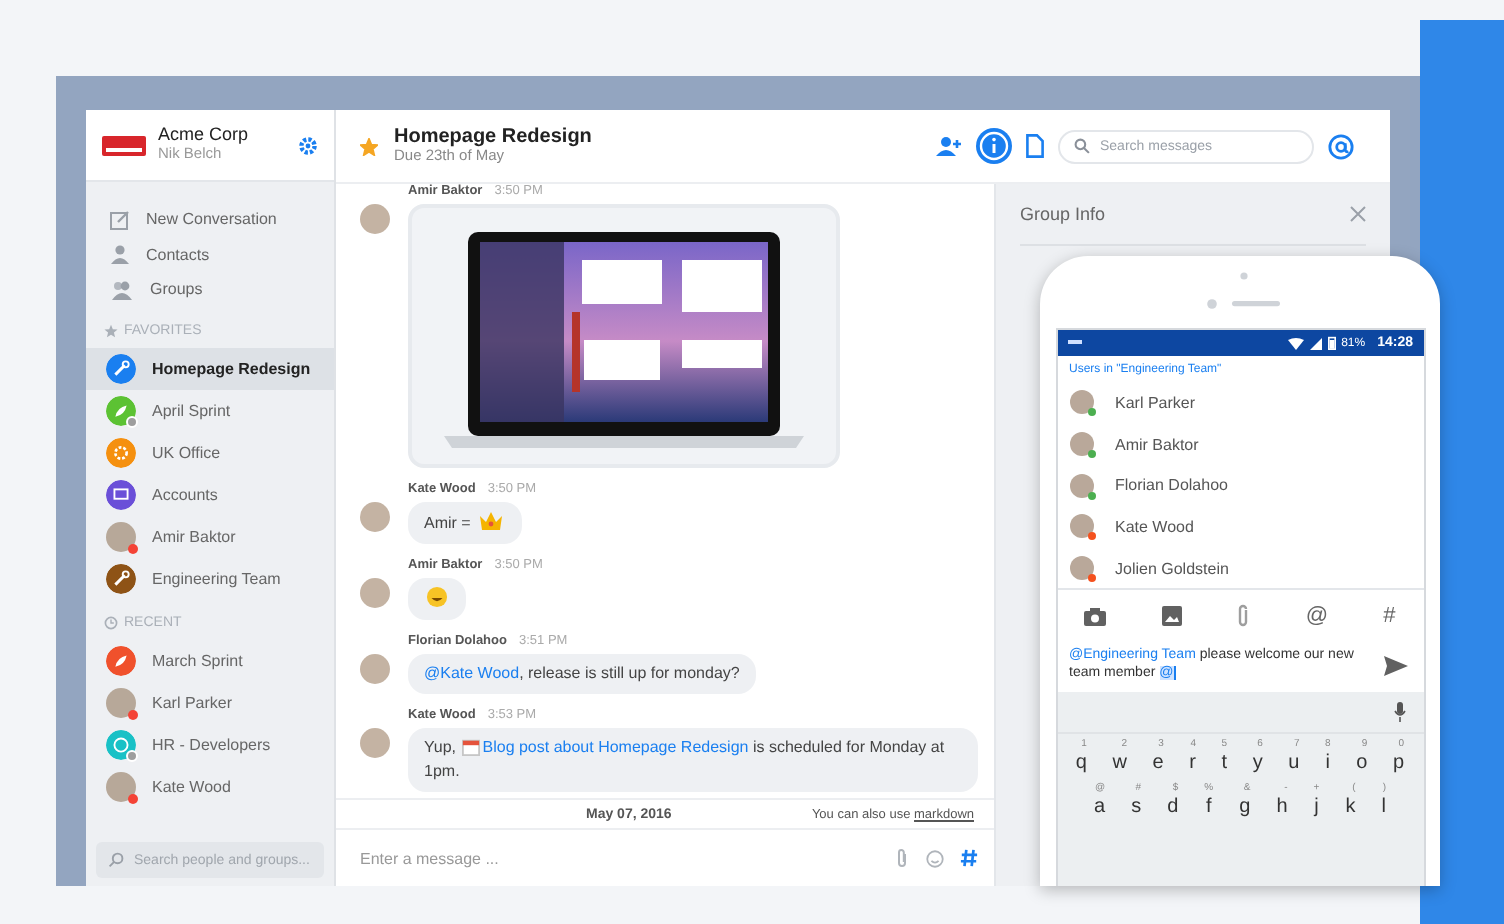 The width and height of the screenshot is (1504, 924). I want to click on compose-icon, so click(120, 219).